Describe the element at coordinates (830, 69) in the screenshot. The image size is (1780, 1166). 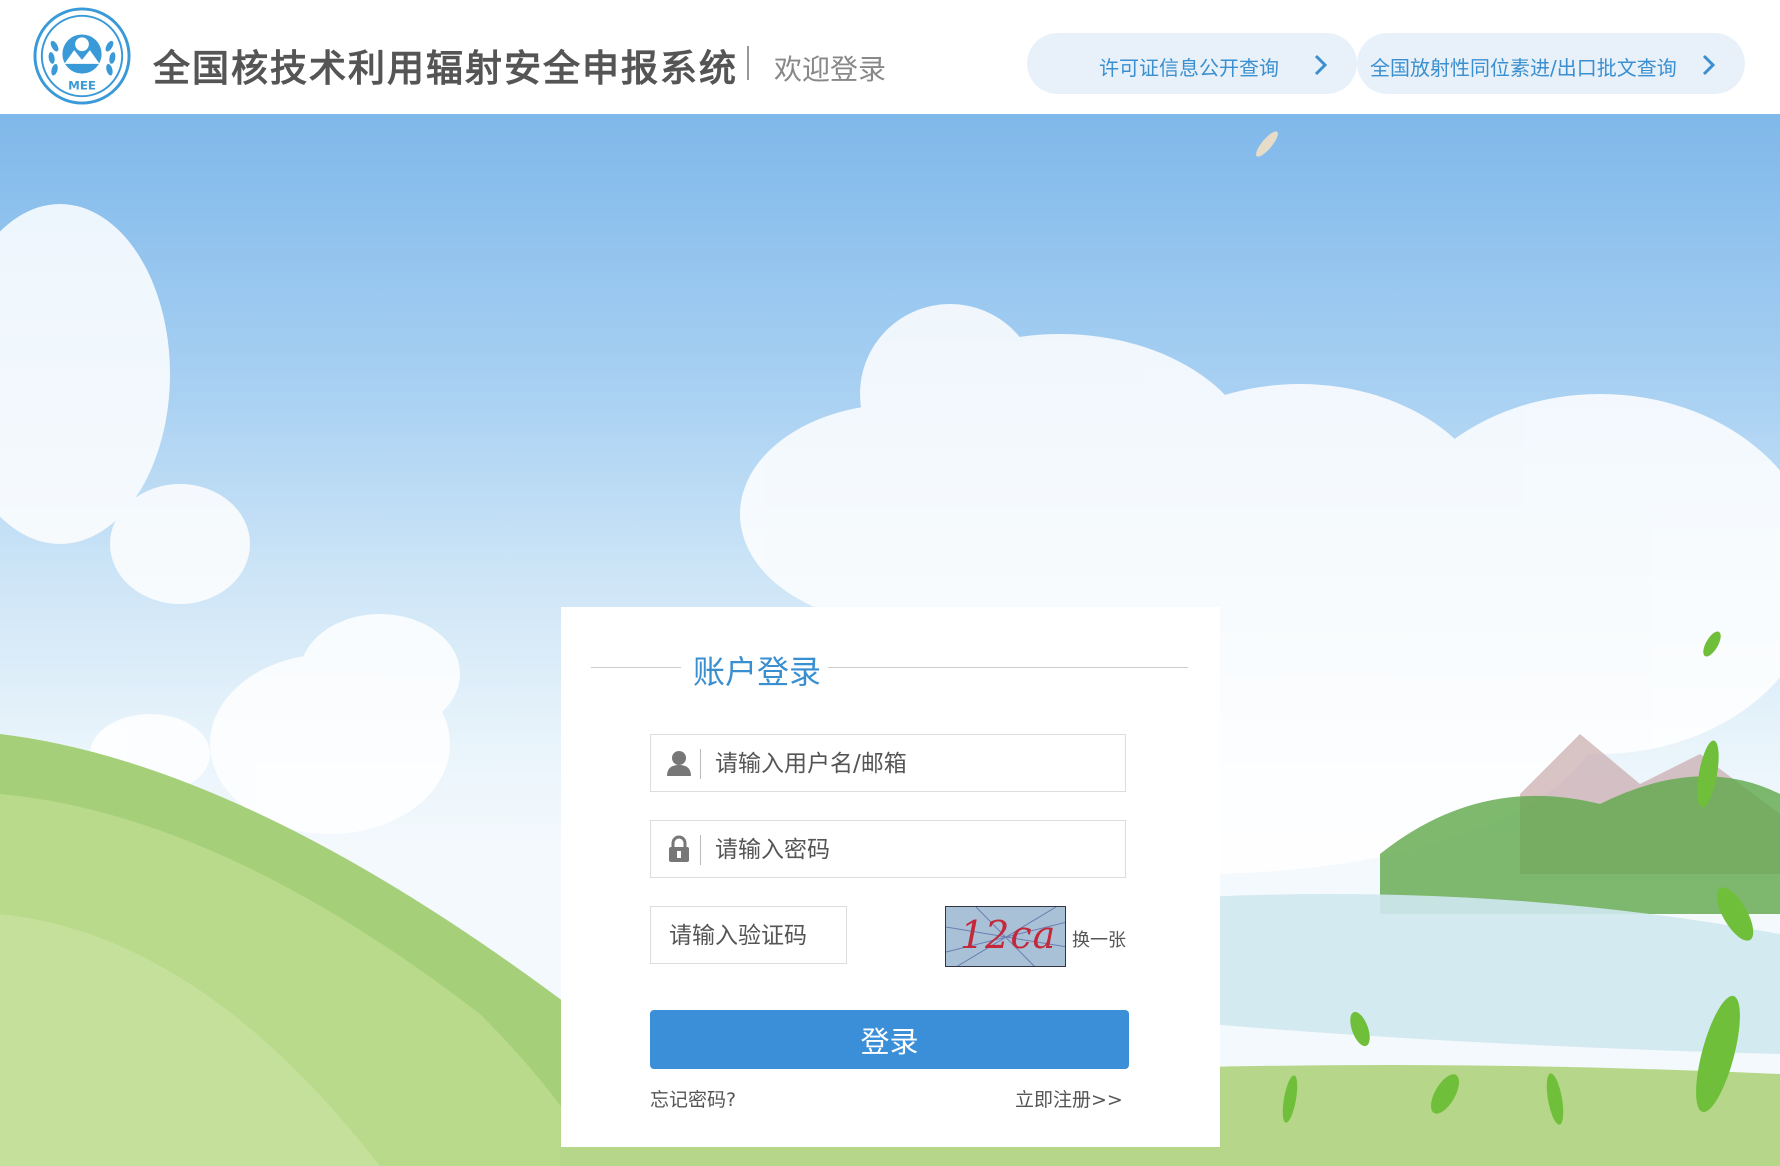
I see `welcome-text: 欢迎登录` at that location.